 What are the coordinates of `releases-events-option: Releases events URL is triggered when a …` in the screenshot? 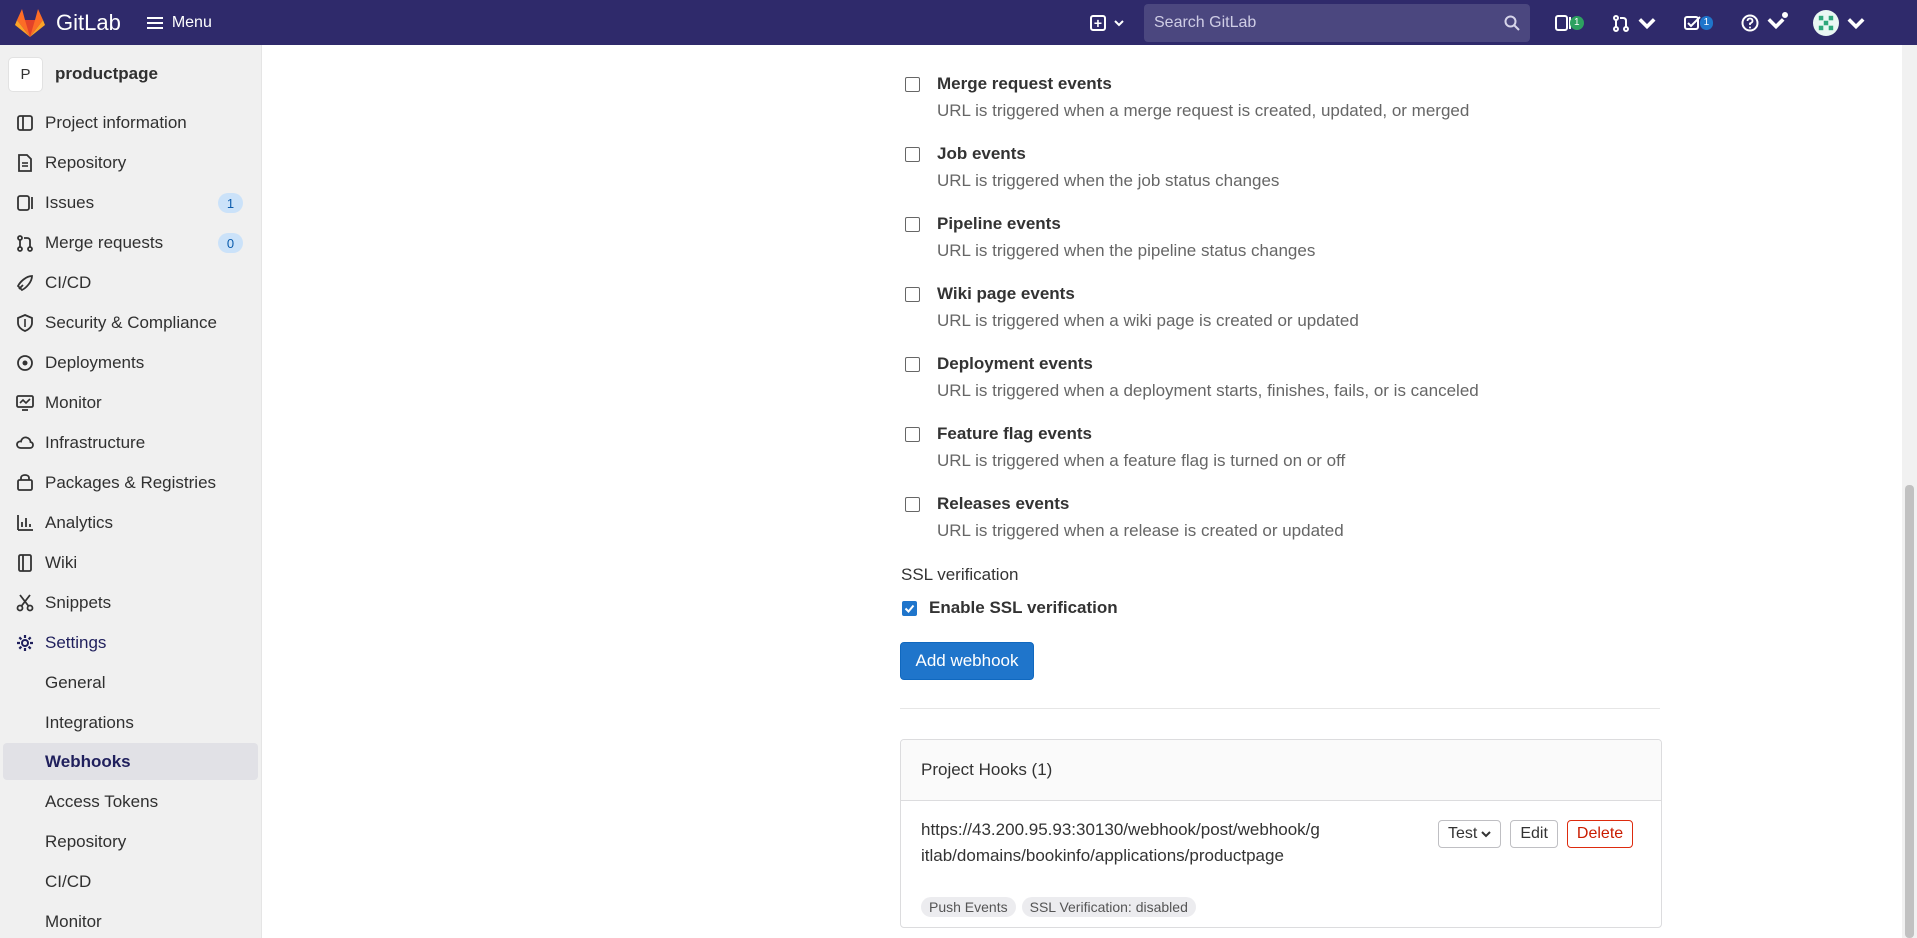 It's located at (1124, 517).